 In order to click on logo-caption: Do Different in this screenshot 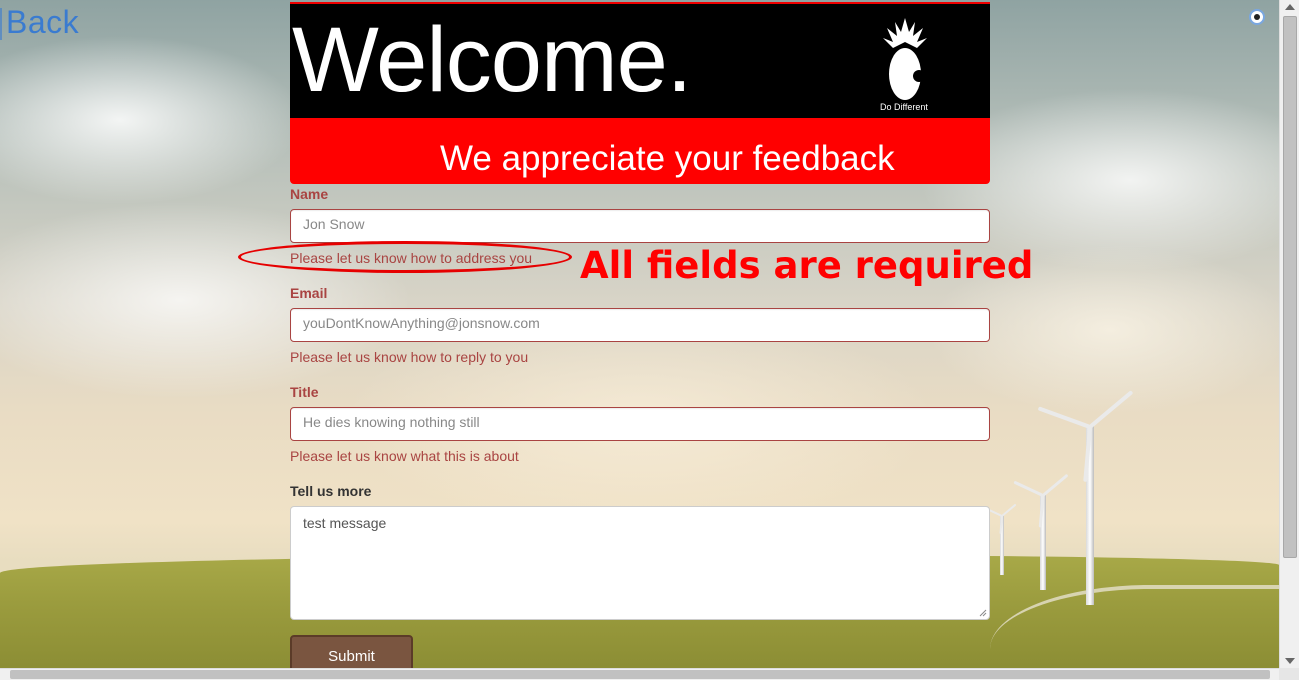, I will do `click(904, 107)`.